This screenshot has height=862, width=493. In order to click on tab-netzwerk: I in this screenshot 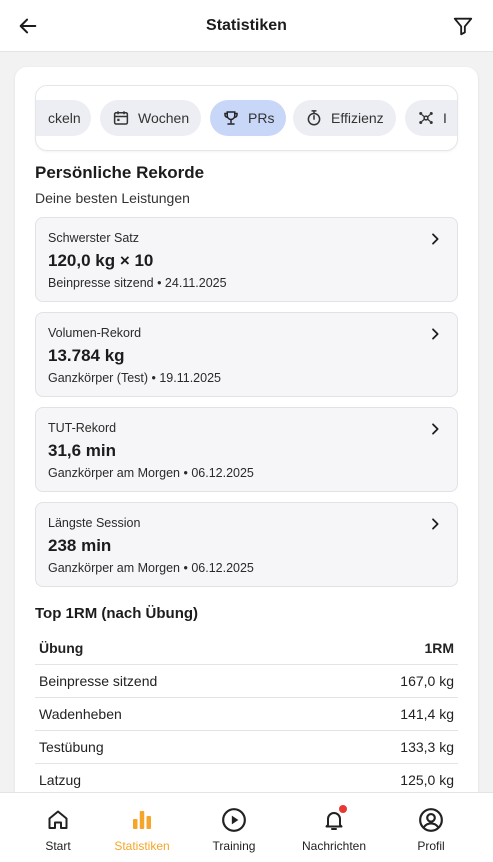, I will do `click(431, 118)`.